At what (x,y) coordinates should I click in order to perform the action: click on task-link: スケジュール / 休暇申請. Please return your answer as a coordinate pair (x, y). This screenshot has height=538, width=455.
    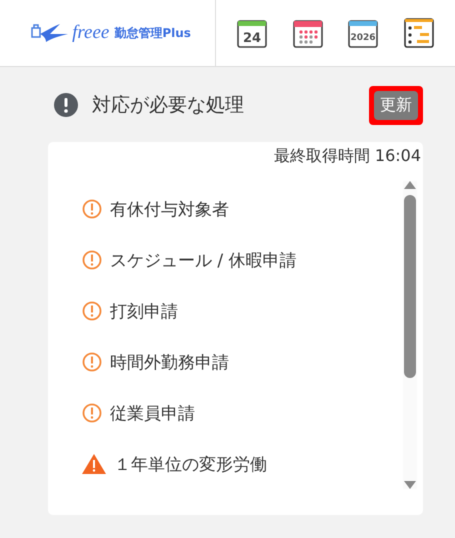
    Looking at the image, I should click on (203, 260).